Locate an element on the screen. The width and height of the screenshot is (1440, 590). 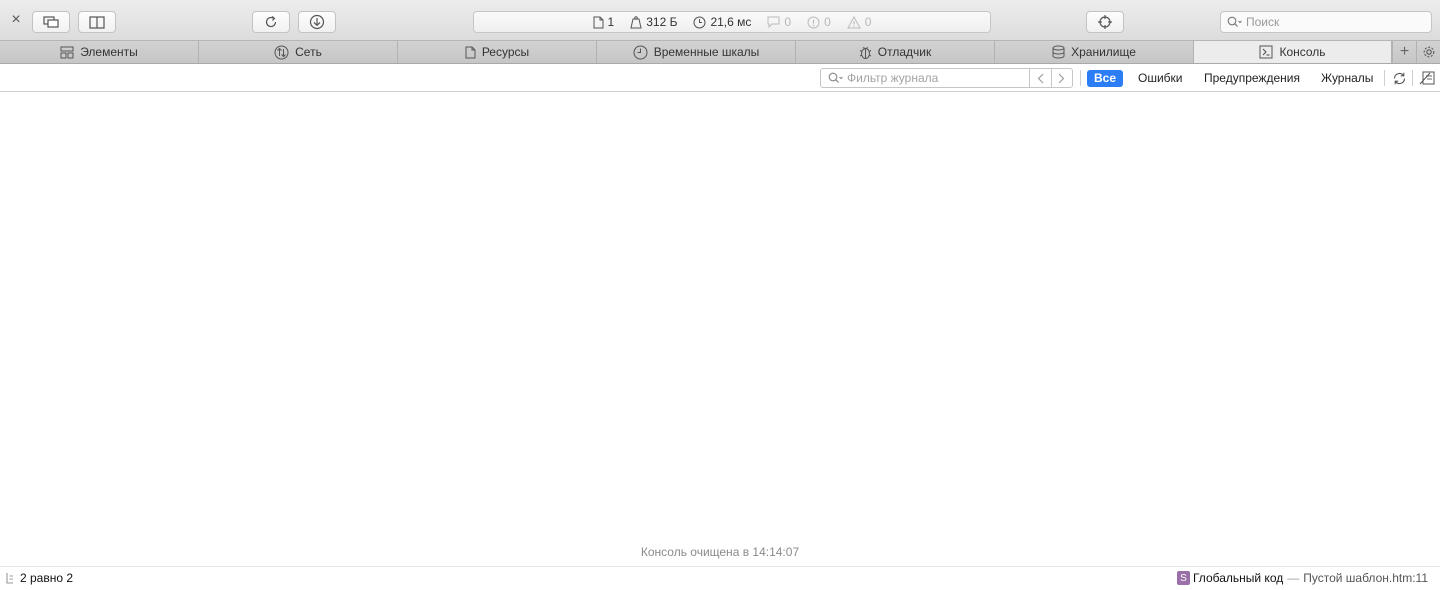
log-count: 0 is located at coordinates (779, 22).